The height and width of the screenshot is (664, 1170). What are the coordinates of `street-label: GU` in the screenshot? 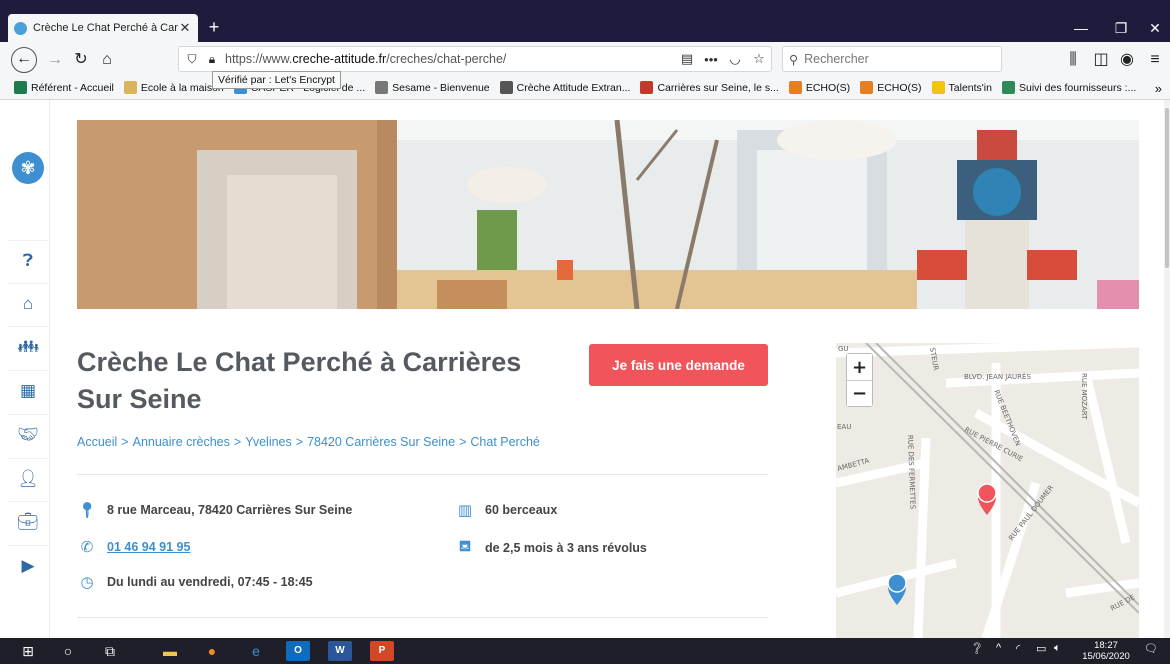 It's located at (843, 349).